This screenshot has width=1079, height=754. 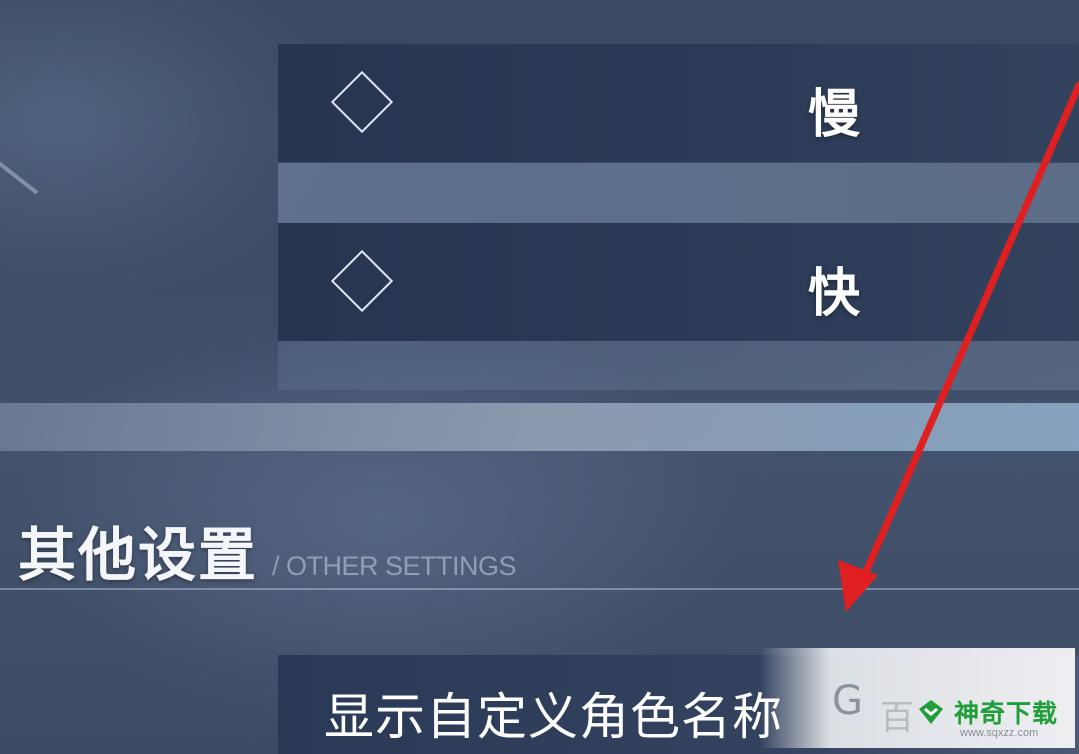 What do you see at coordinates (539, 427) in the screenshot?
I see `section-divider` at bounding box center [539, 427].